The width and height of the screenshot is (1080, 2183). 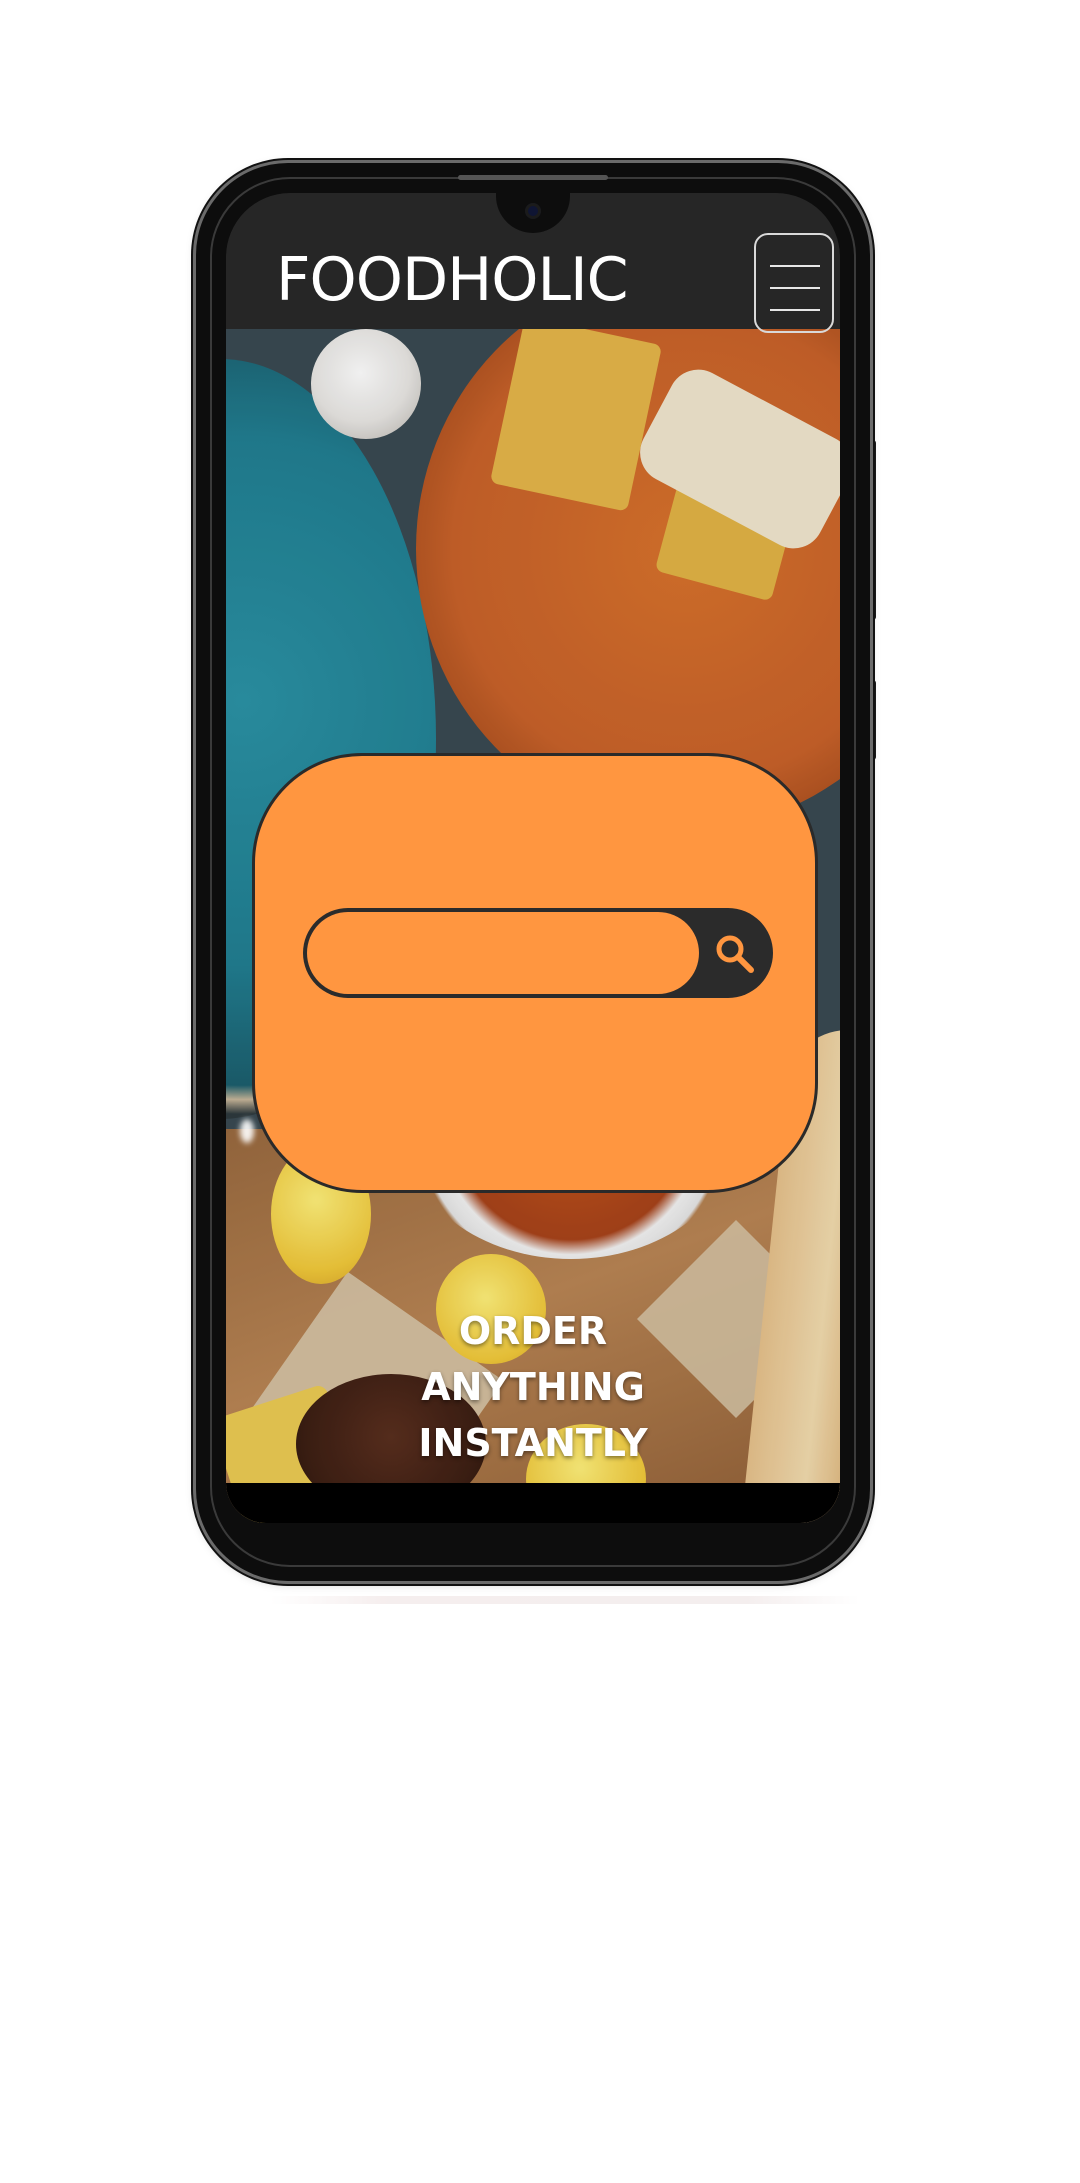 I want to click on tagline-line: ORDER, so click(x=533, y=1331).